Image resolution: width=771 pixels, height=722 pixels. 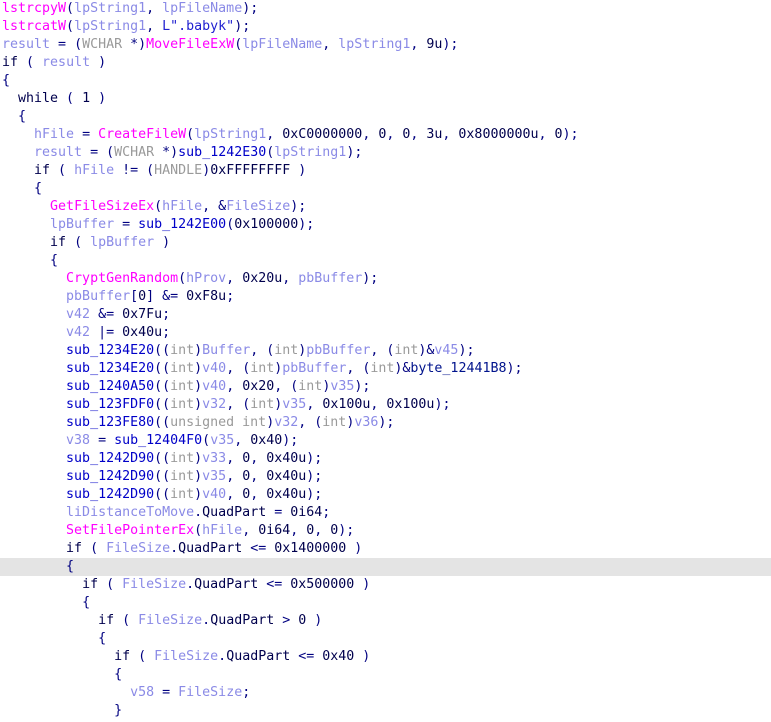 I want to click on code-line: if ( FileSize.QuadPart <= 0x1400000 ), so click(x=385, y=549).